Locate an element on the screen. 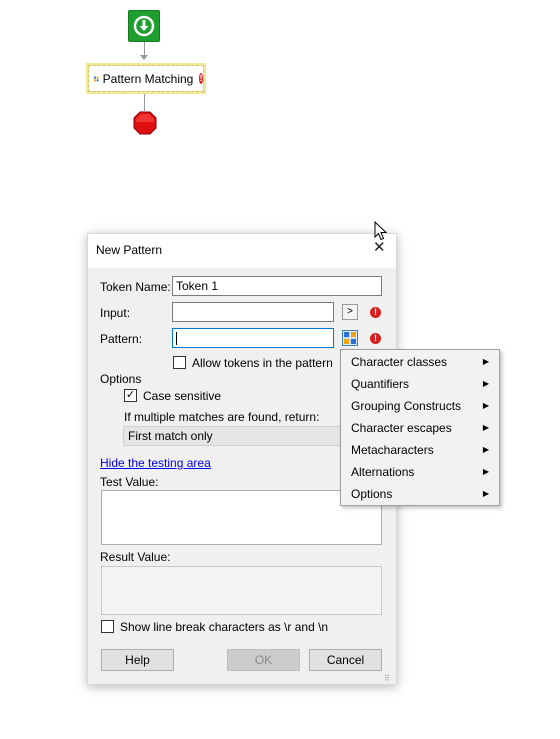  cancel-button: Cancel is located at coordinates (345, 660).